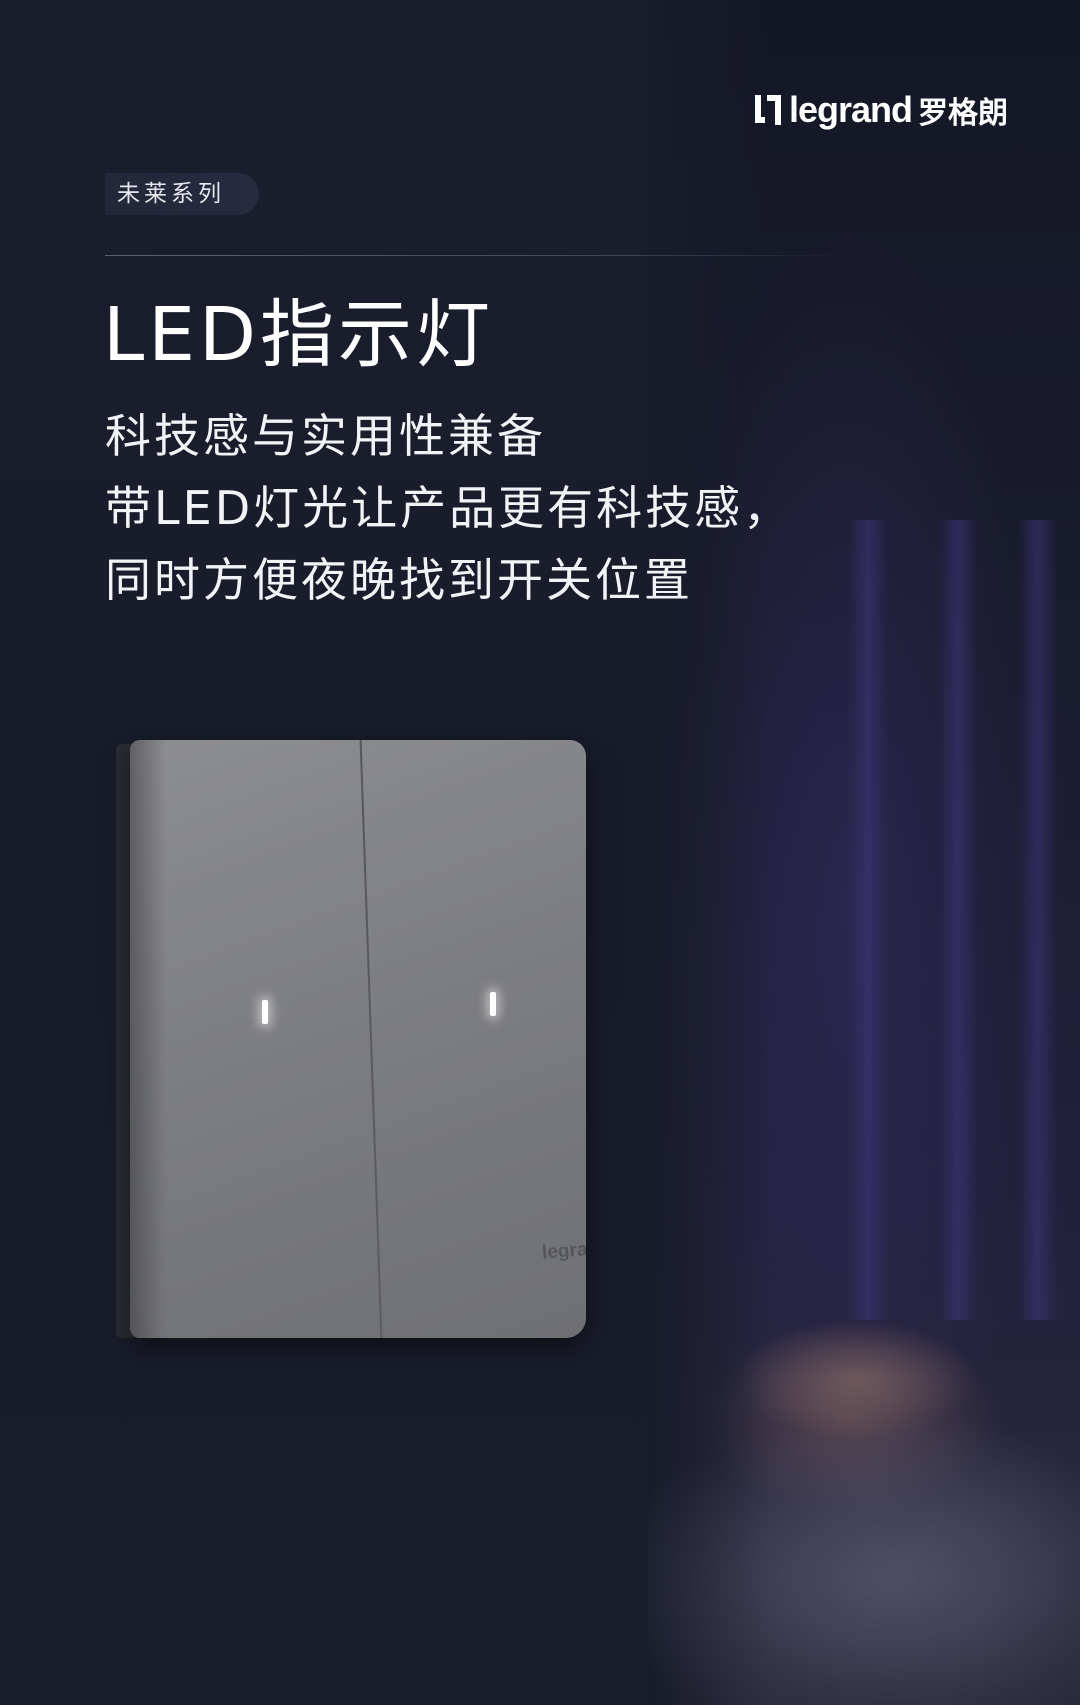 The image size is (1080, 1705). Describe the element at coordinates (850, 109) in the screenshot. I see `logo-wordmark: legrand` at that location.